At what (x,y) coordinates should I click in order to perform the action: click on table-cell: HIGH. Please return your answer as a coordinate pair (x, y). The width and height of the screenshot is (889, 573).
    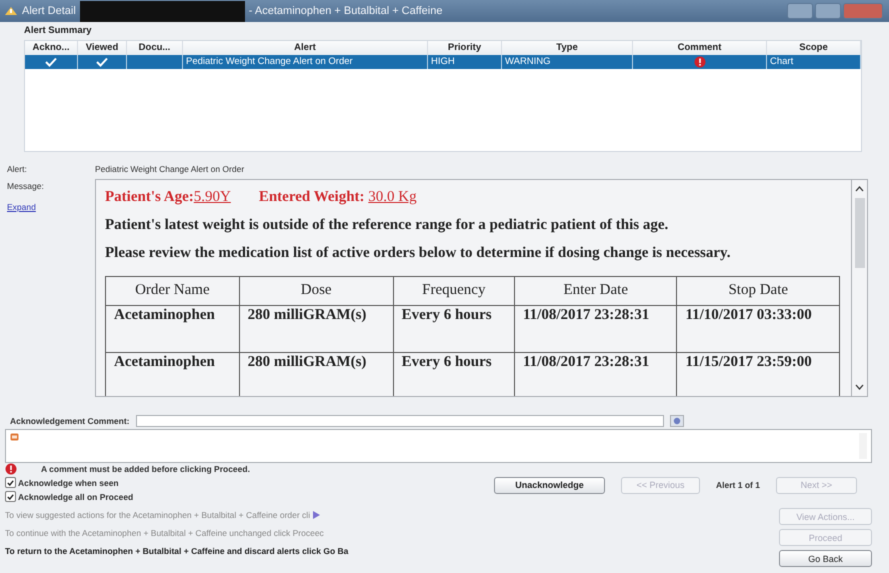
    Looking at the image, I should click on (465, 62).